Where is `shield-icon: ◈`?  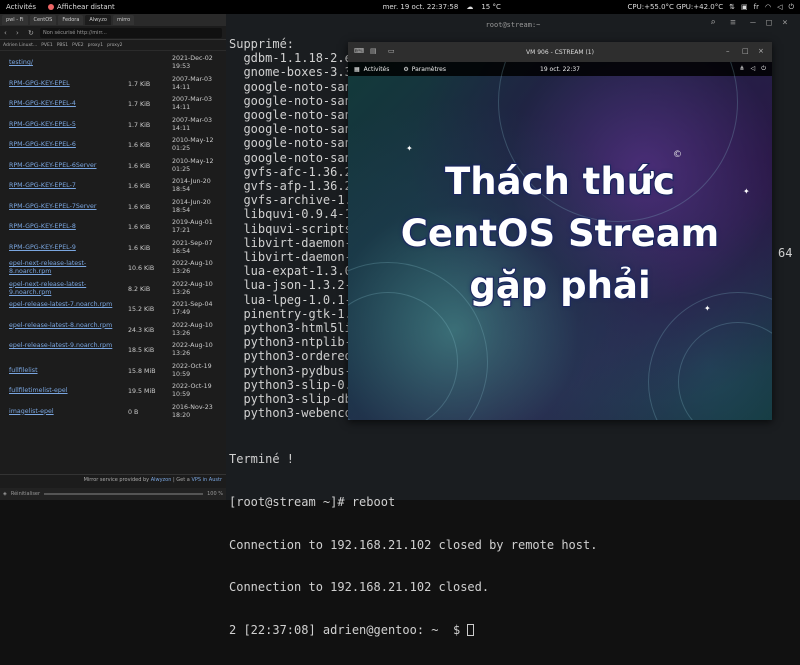
shield-icon: ◈ is located at coordinates (5, 494).